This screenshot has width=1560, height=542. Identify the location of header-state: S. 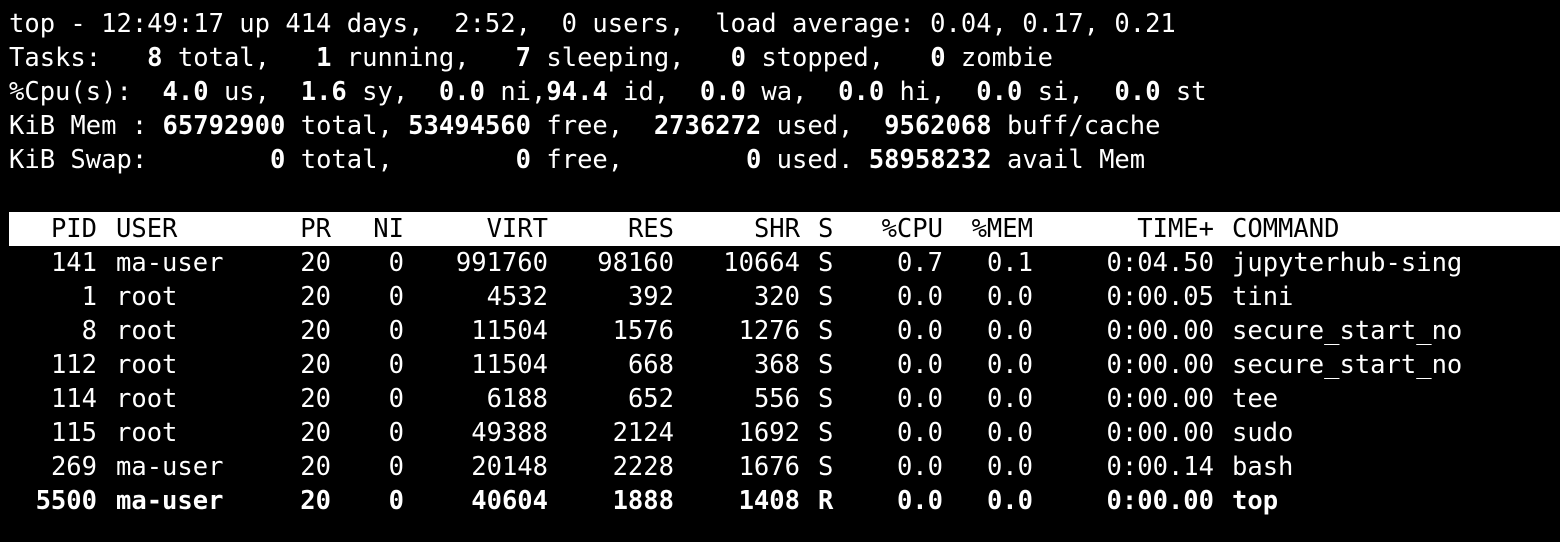
(833, 229).